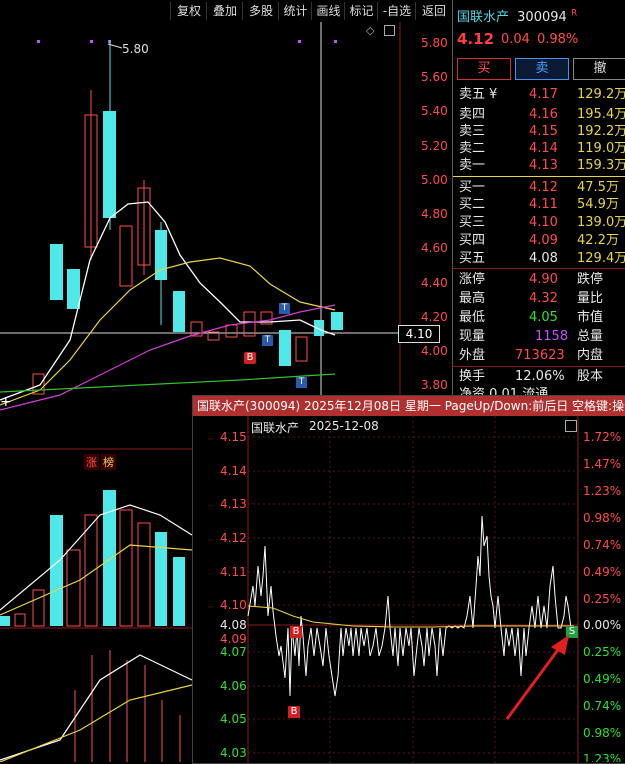  Describe the element at coordinates (233, 639) in the screenshot. I see `price-tick: 4.09` at that location.